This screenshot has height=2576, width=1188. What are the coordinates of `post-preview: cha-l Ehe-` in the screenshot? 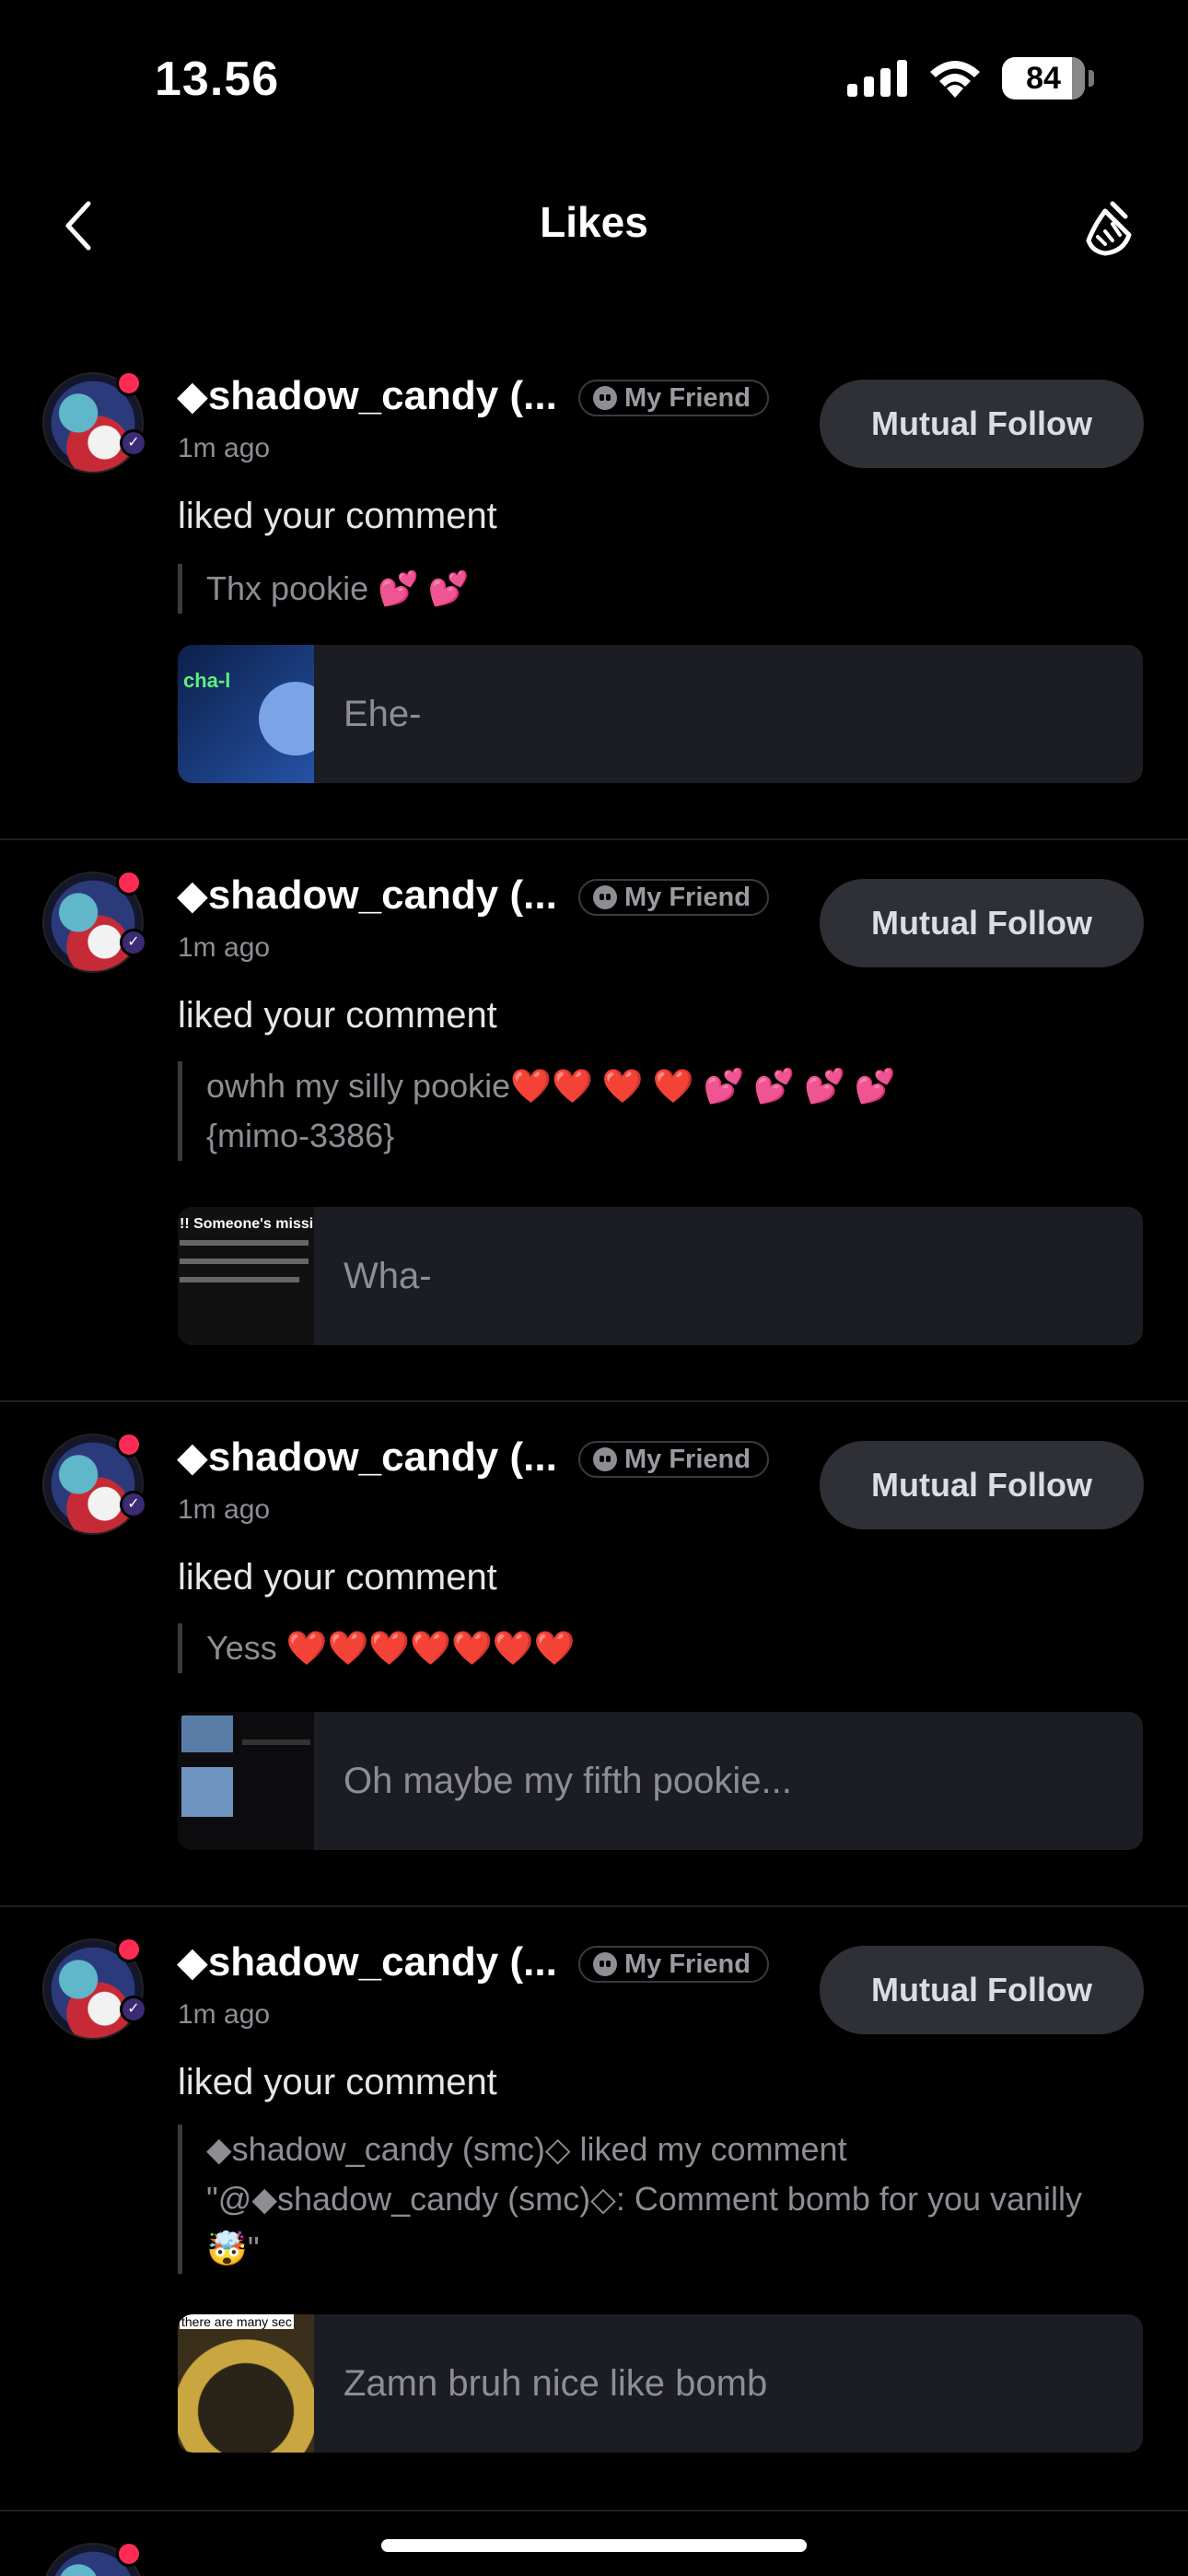 It's located at (660, 714).